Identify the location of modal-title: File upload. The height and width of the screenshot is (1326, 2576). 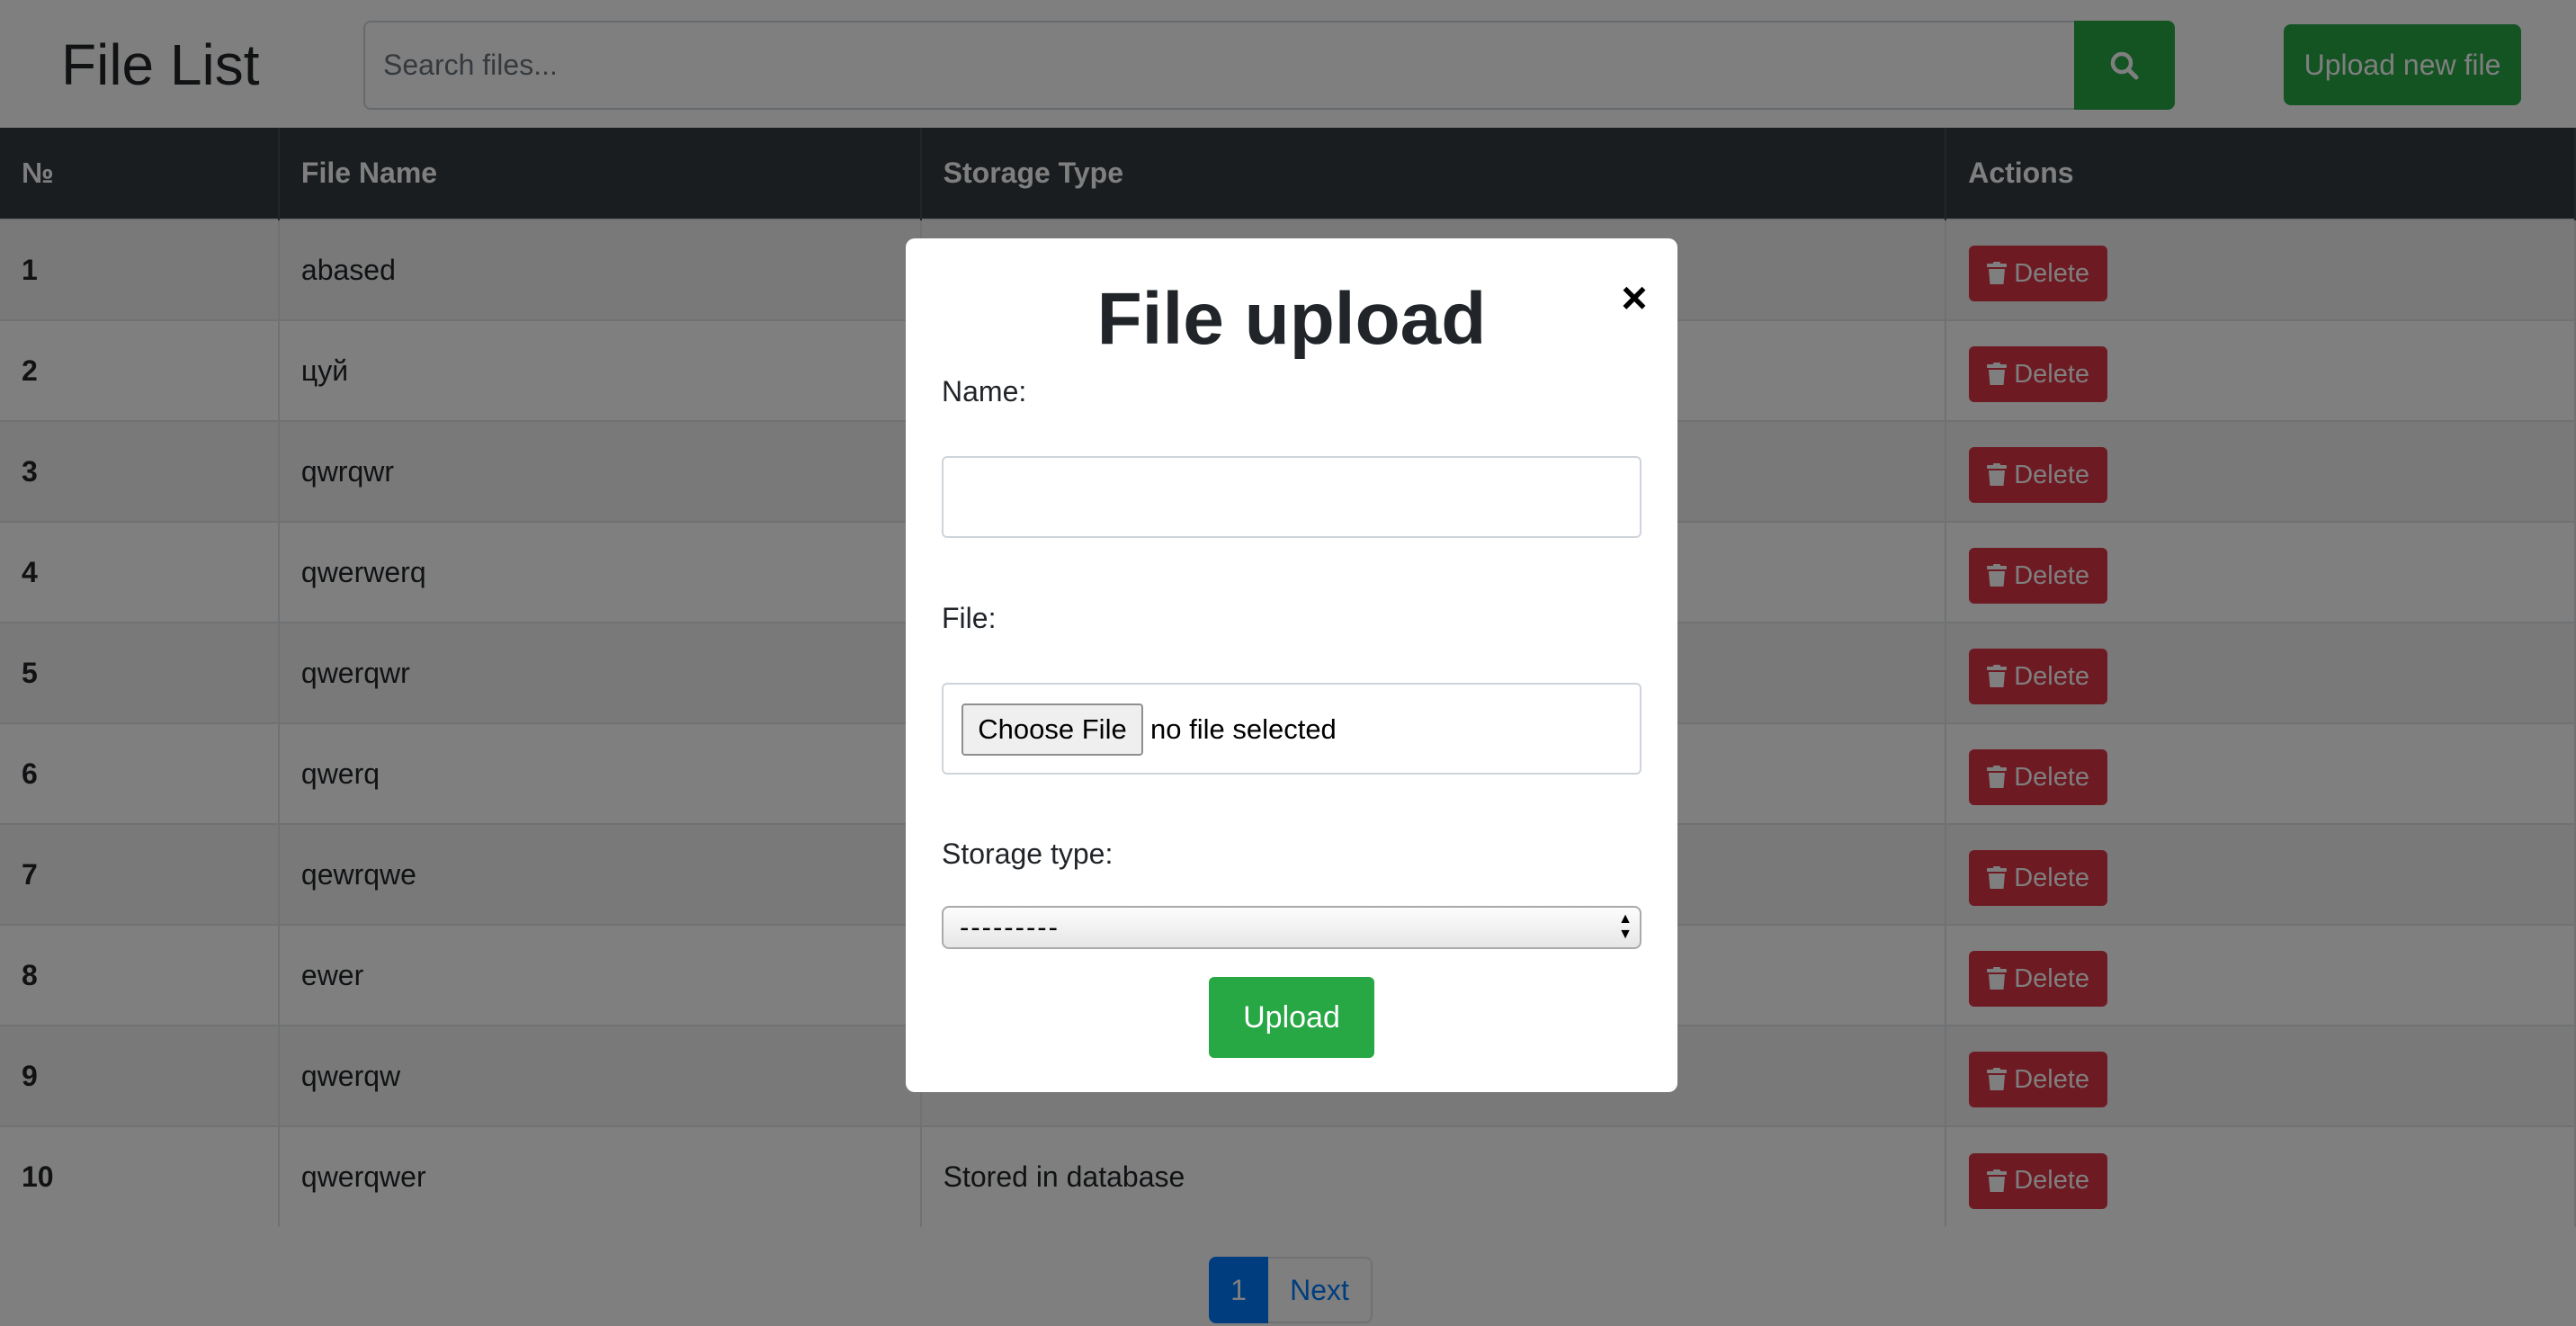
(1291, 319).